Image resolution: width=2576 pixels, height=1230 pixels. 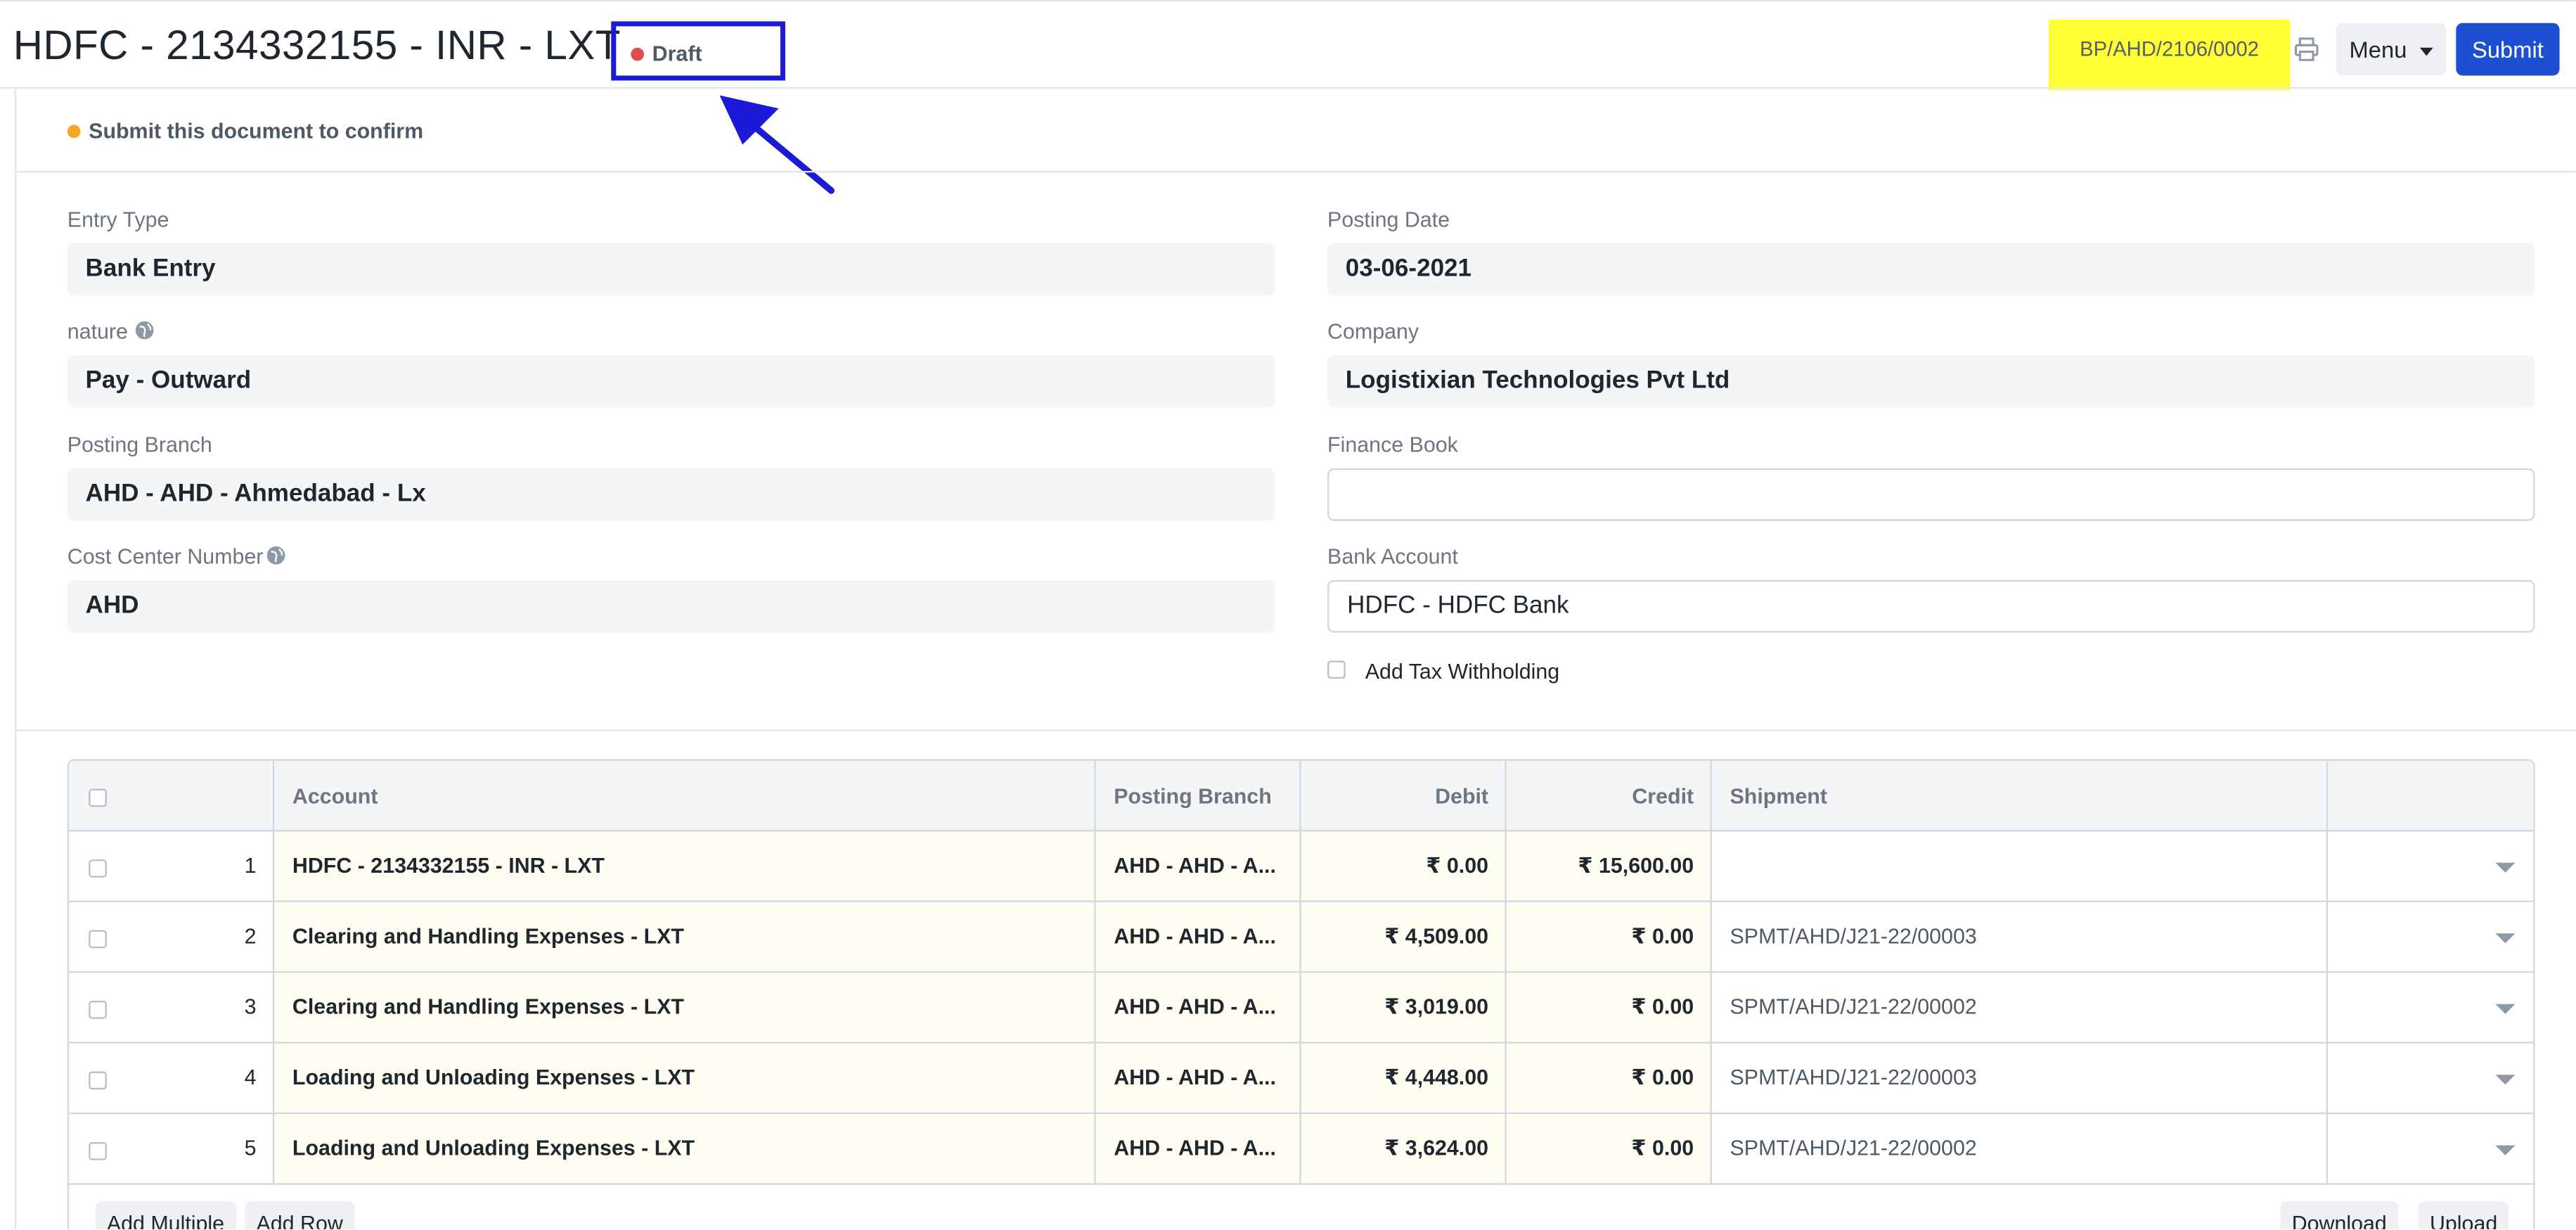 I want to click on cost-center-label: Cost Center Number, so click(x=165, y=556).